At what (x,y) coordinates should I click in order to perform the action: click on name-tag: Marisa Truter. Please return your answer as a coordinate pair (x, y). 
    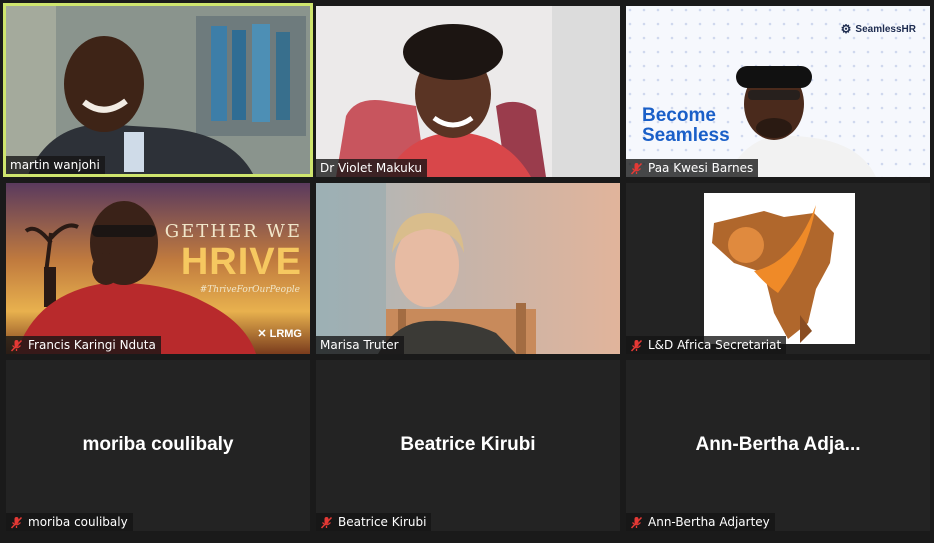
    Looking at the image, I should click on (360, 345).